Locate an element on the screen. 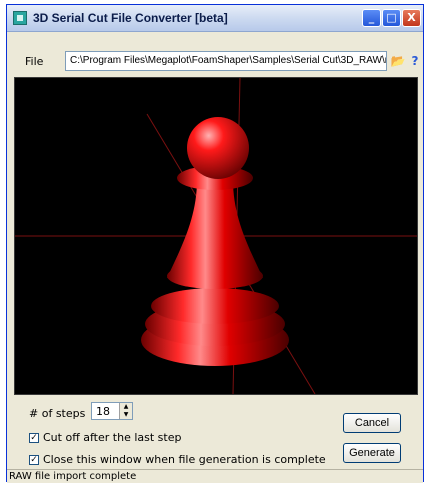 This screenshot has width=426, height=484. steps-value: 18 is located at coordinates (103, 411).